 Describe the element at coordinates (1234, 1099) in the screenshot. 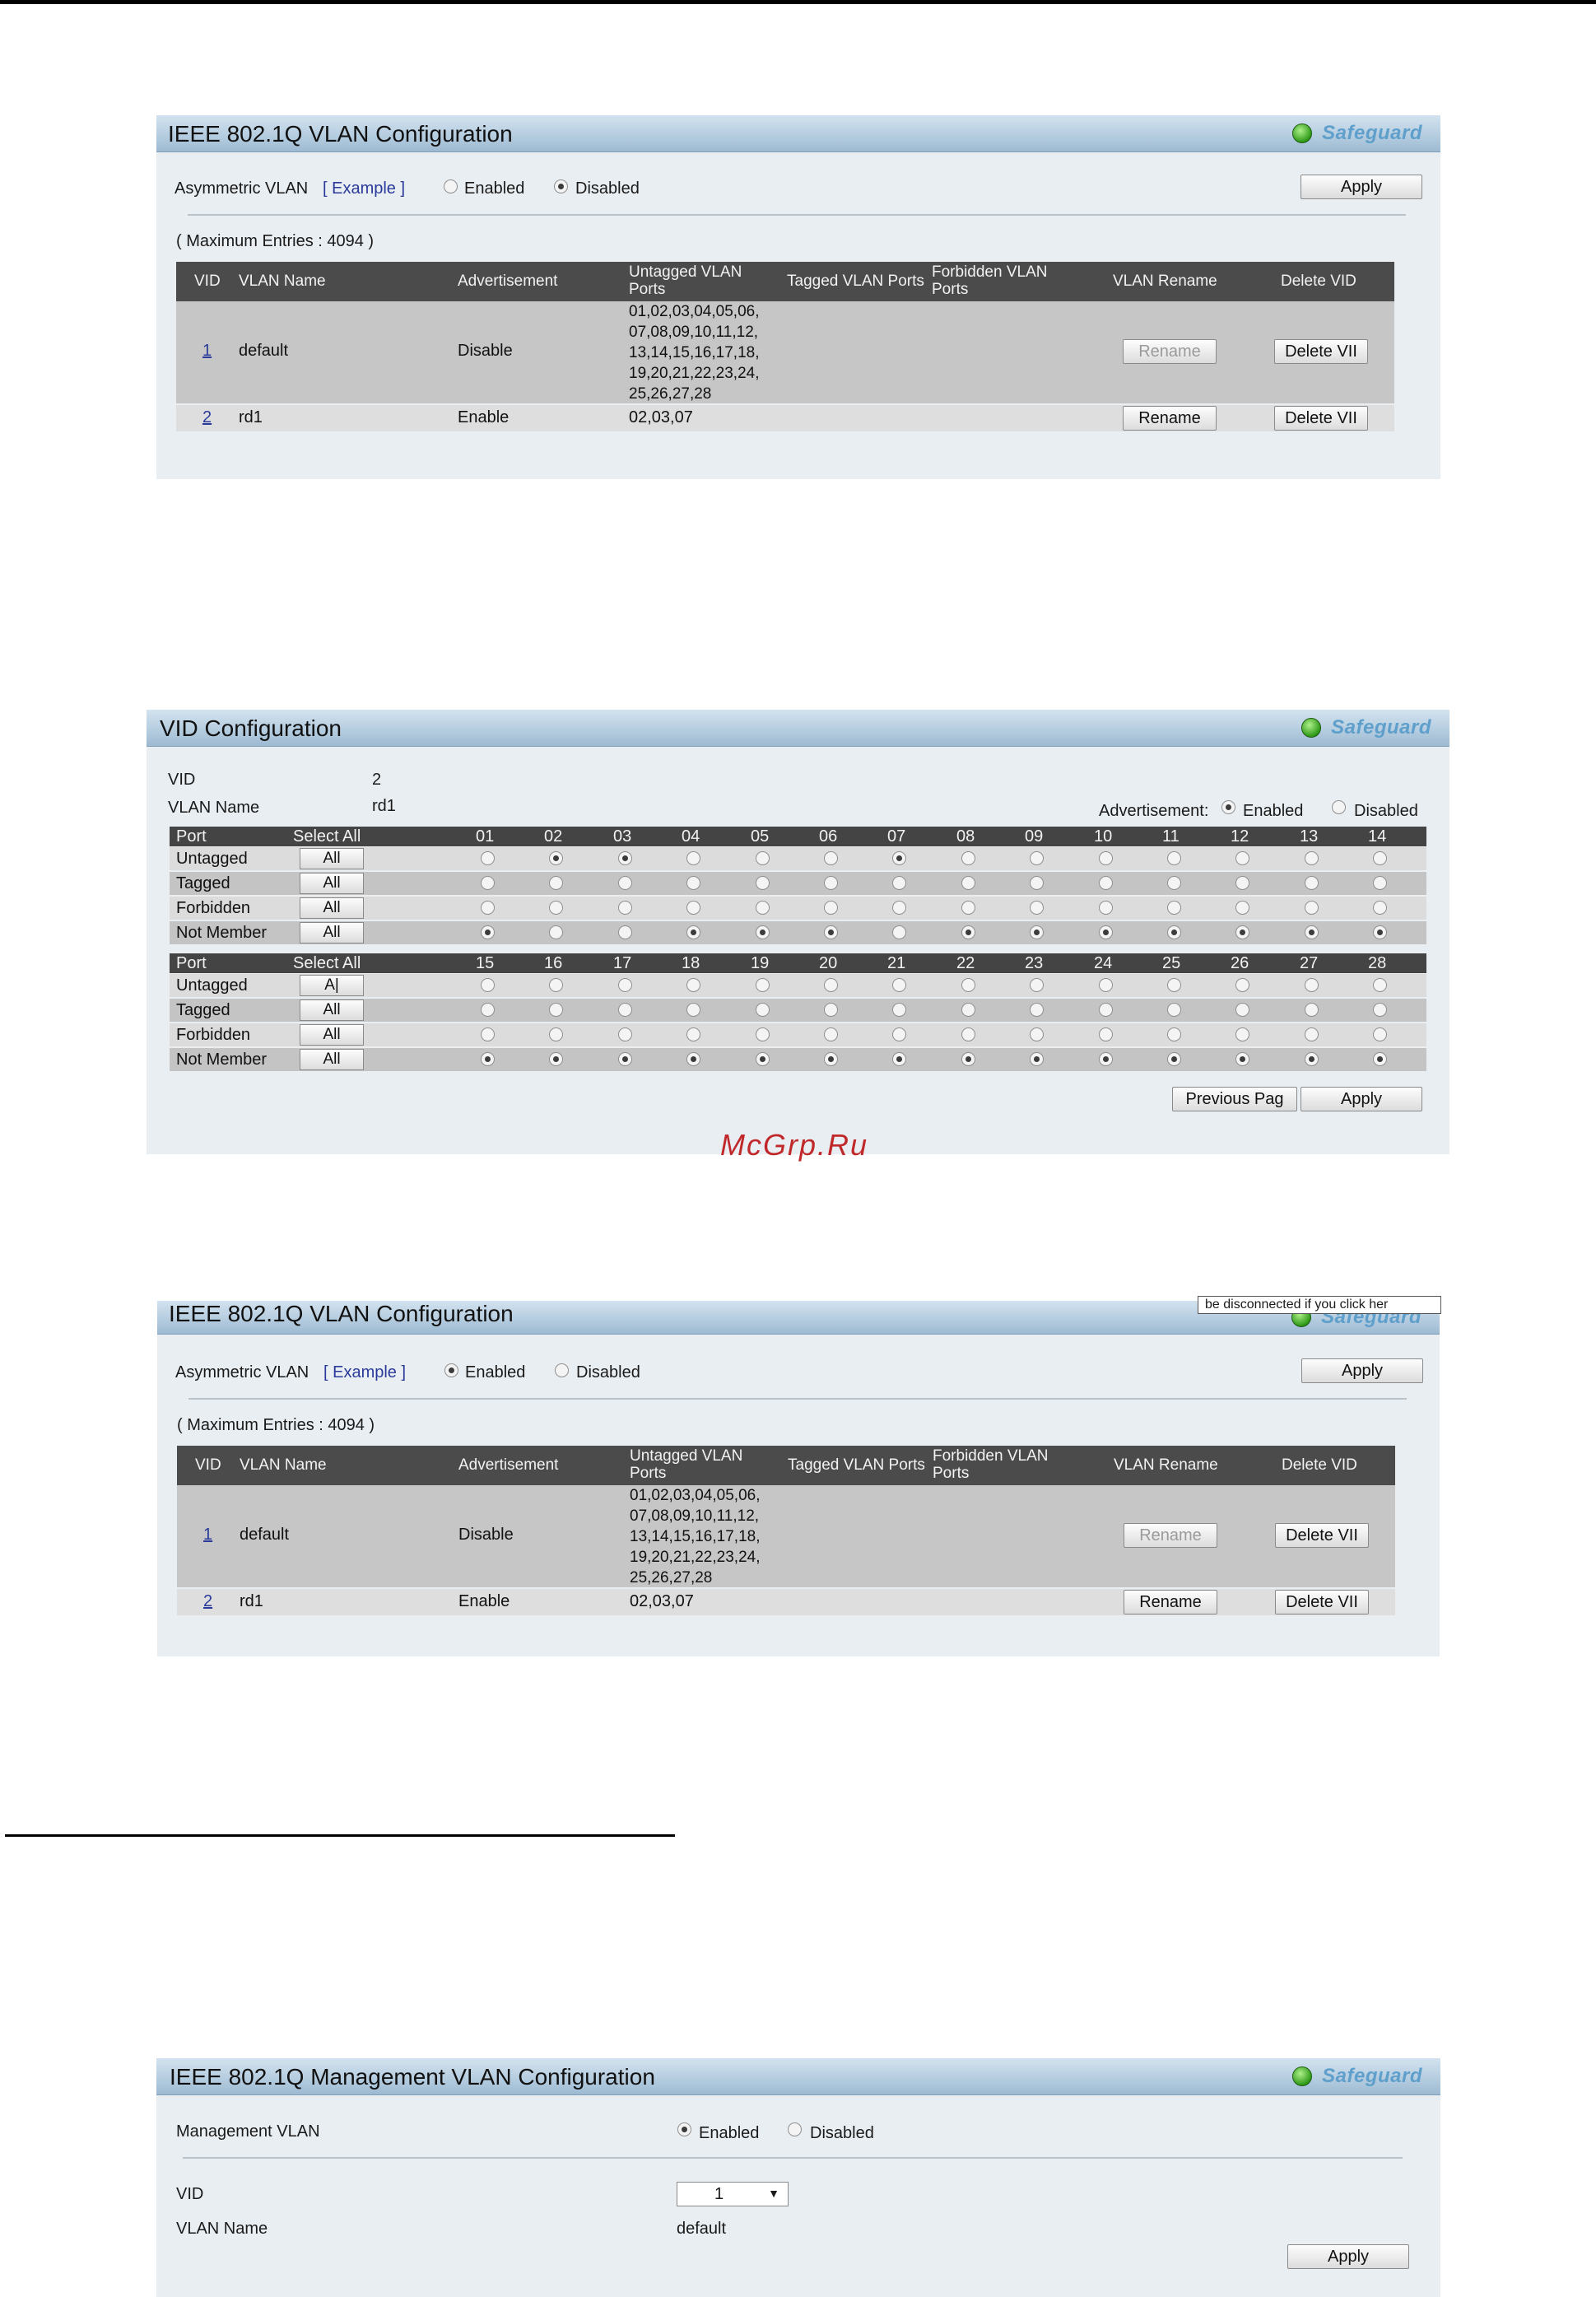

I see `previous-page-button: Previous Pag` at that location.